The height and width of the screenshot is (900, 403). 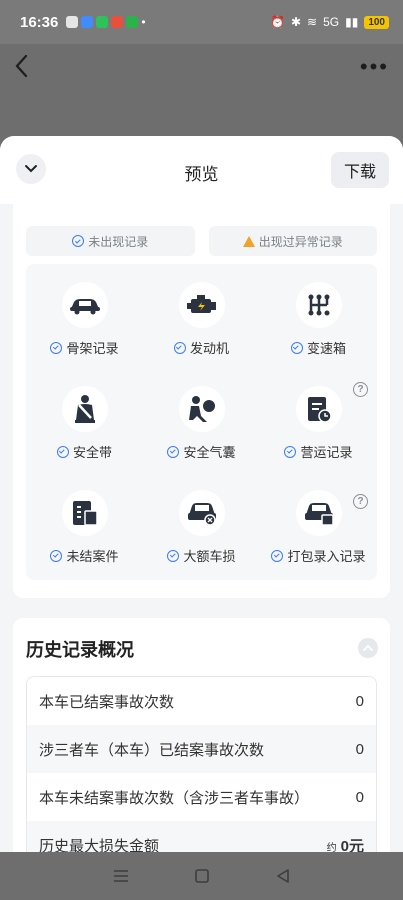 I want to click on label-row: 大额车损, so click(x=201, y=555).